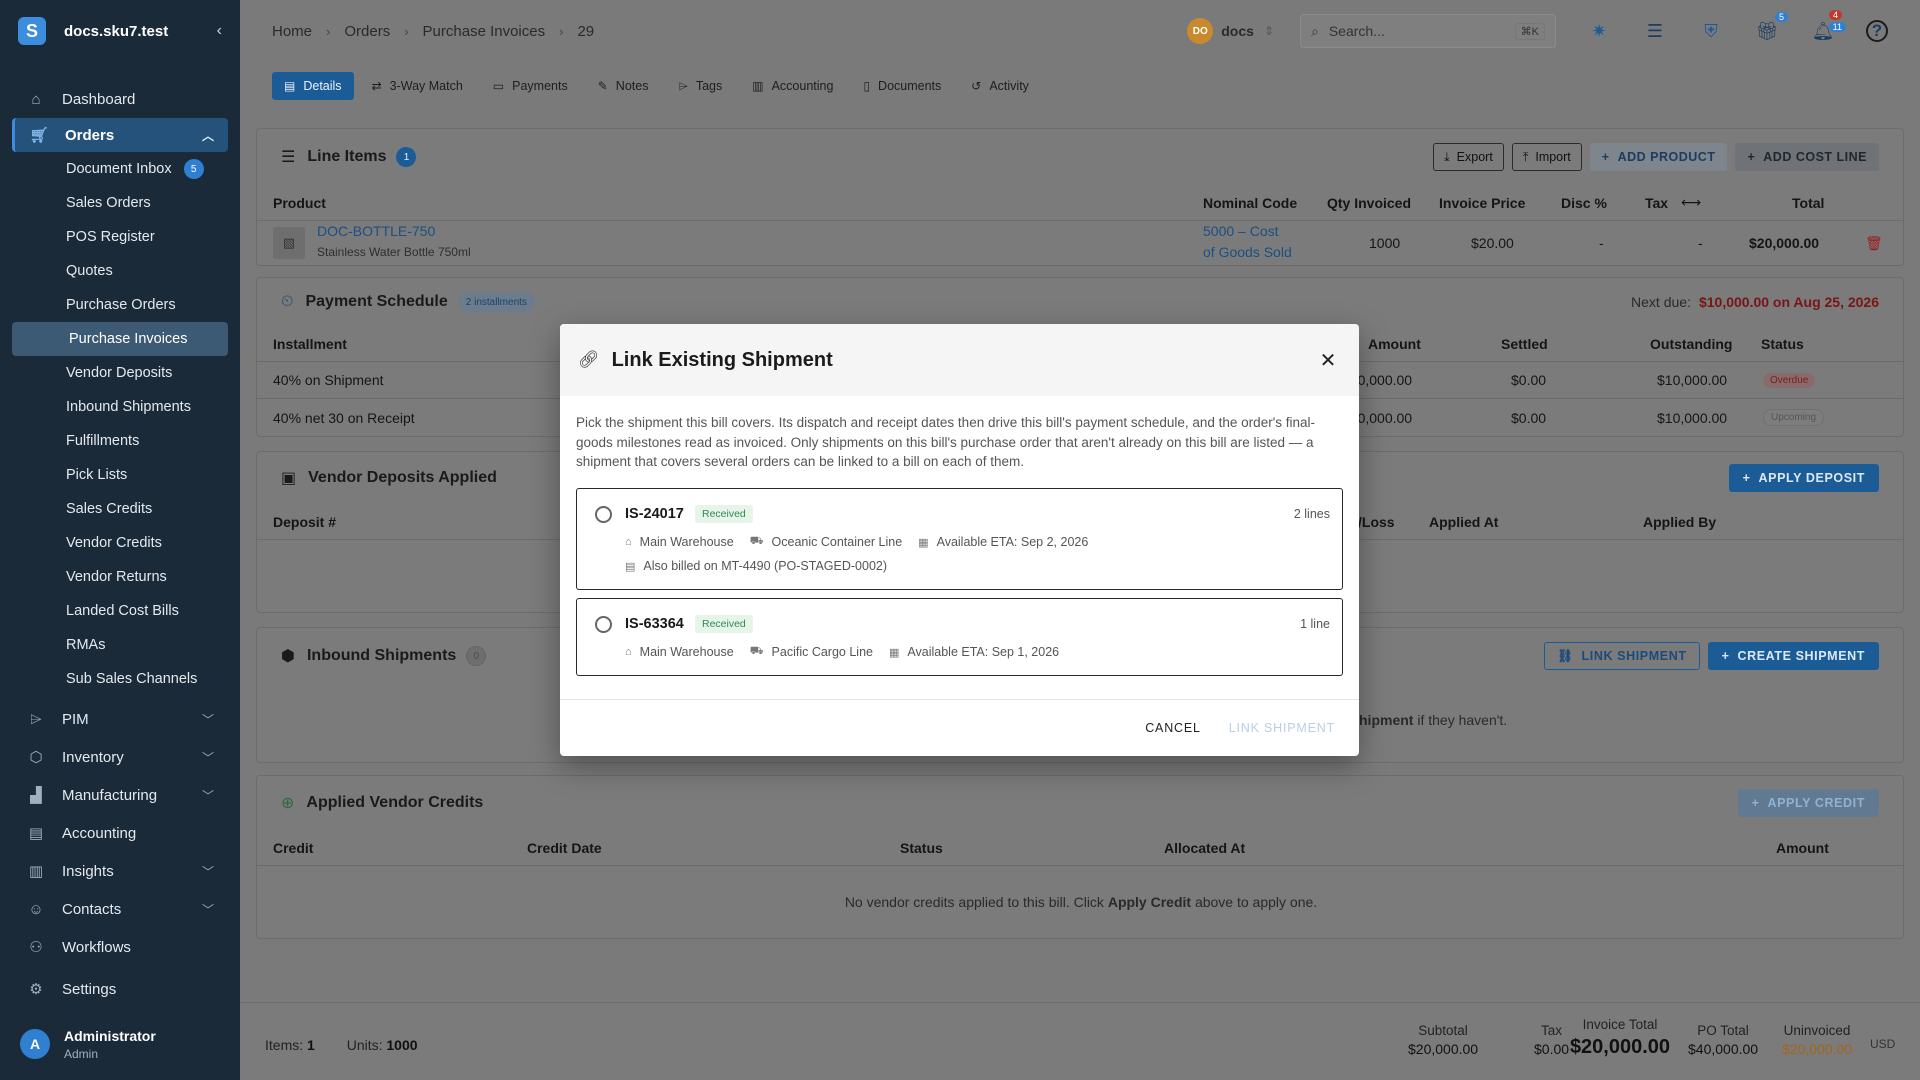 This screenshot has height=1080, width=1920. What do you see at coordinates (910, 86) in the screenshot?
I see `tab-label: Documents` at bounding box center [910, 86].